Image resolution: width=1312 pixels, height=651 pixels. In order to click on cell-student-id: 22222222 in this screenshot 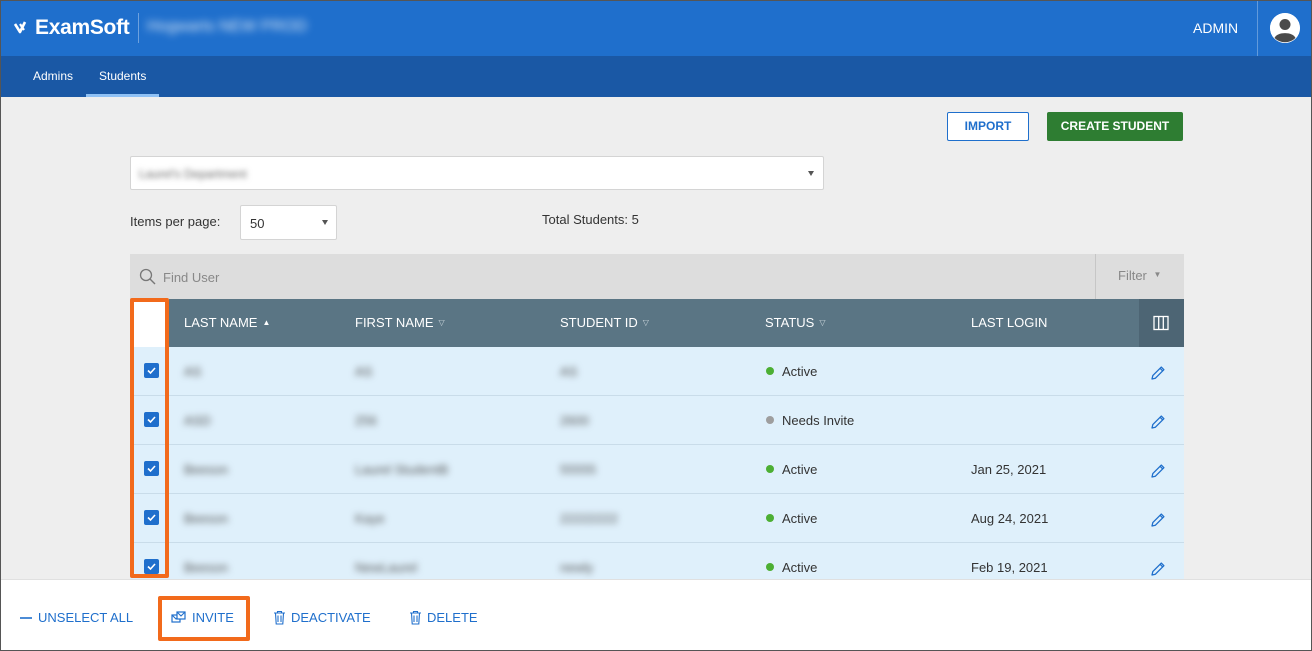, I will do `click(589, 518)`.